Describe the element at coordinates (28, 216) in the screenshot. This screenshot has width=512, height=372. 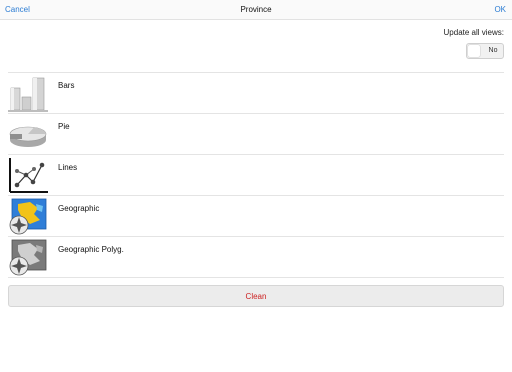
I see `geographic-map-icon` at that location.